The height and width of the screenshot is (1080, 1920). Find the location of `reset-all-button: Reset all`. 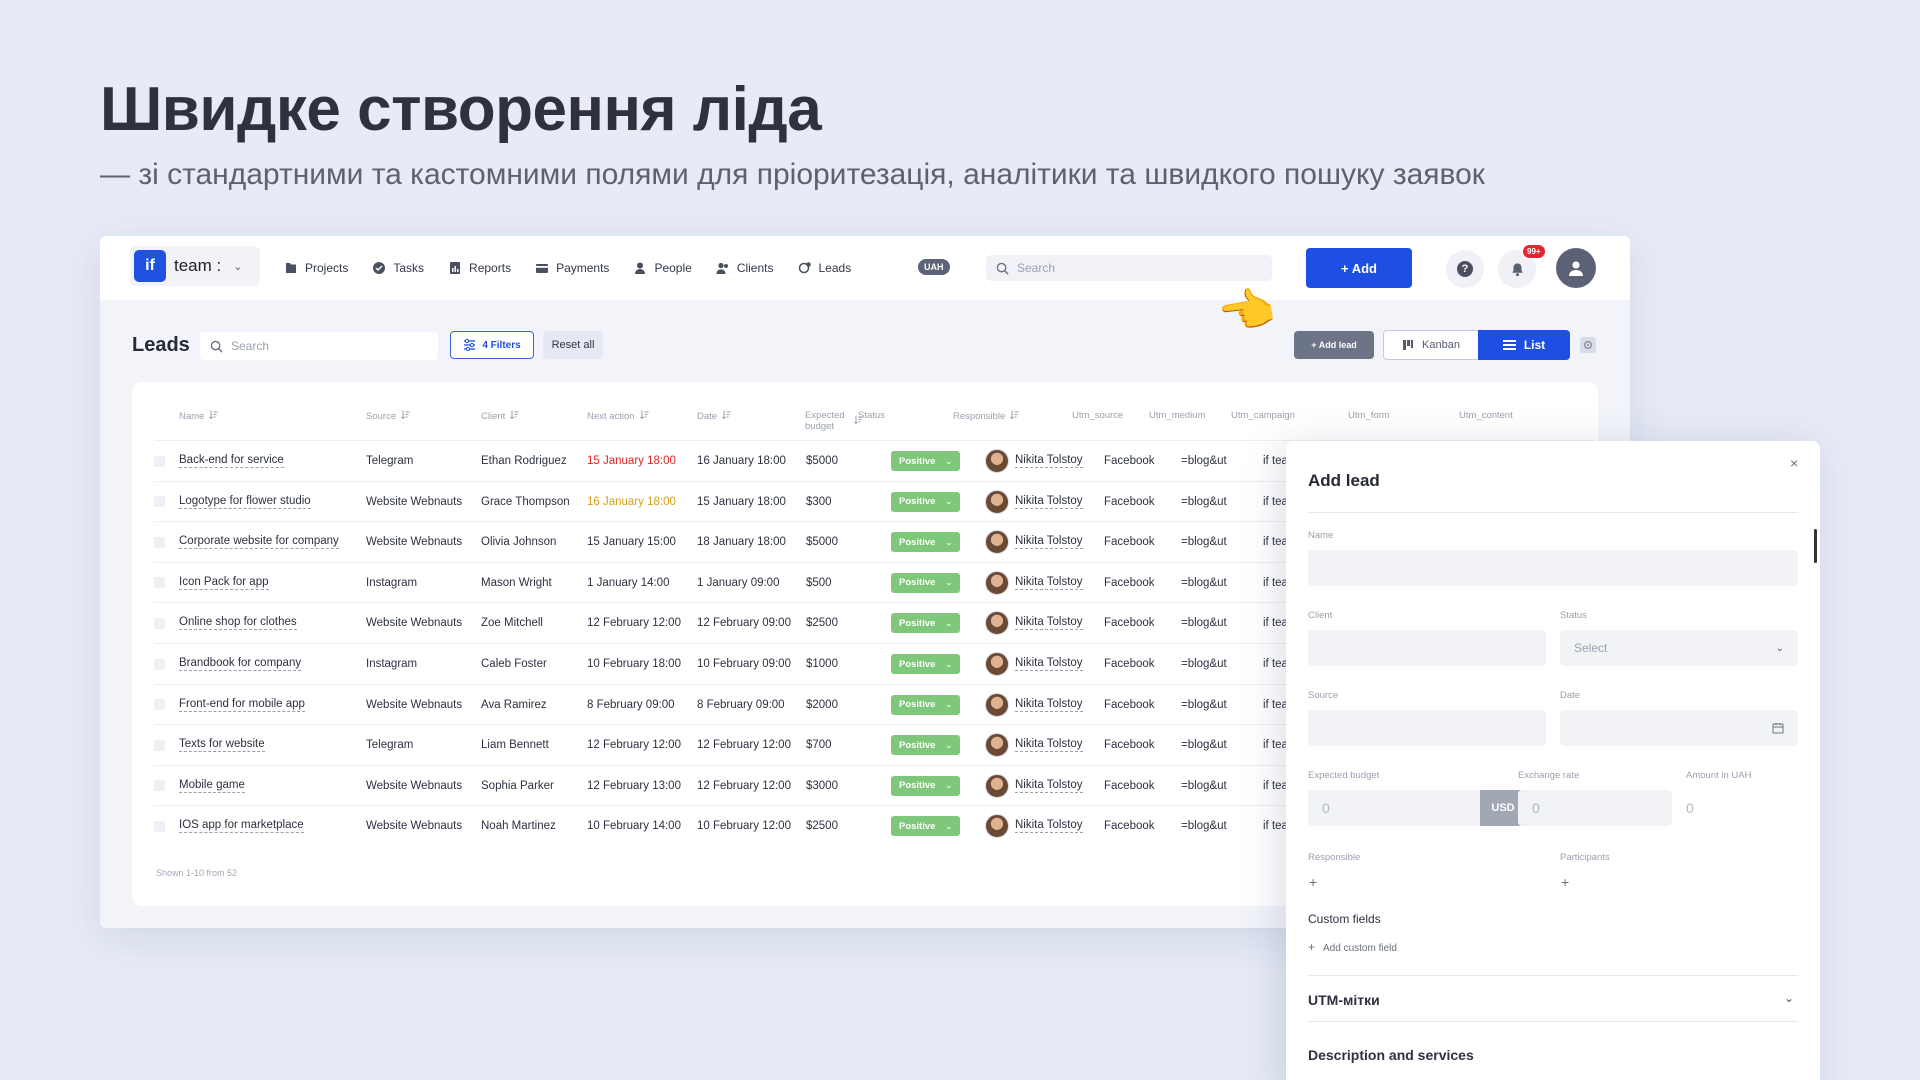

reset-all-button: Reset all is located at coordinates (573, 345).